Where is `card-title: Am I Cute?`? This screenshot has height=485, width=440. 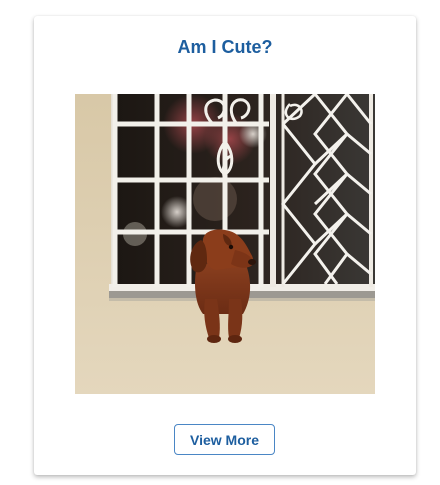 card-title: Am I Cute? is located at coordinates (225, 47).